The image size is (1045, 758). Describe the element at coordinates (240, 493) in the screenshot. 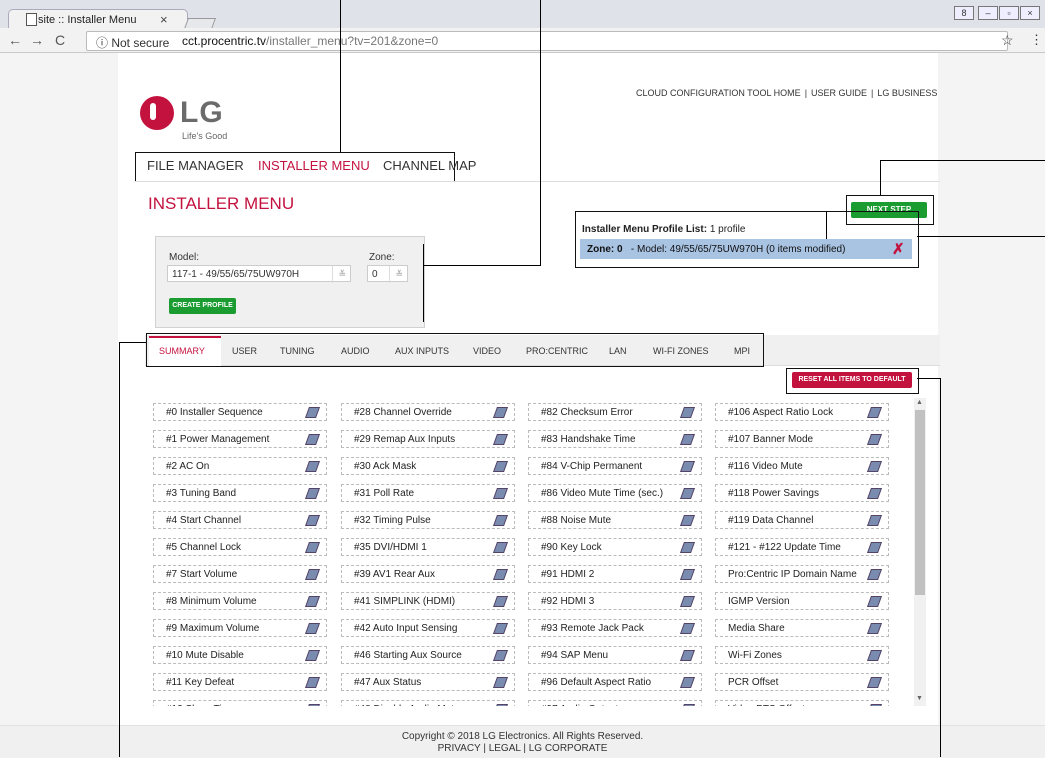

I see `installer-item: #3 Tuning Band` at that location.